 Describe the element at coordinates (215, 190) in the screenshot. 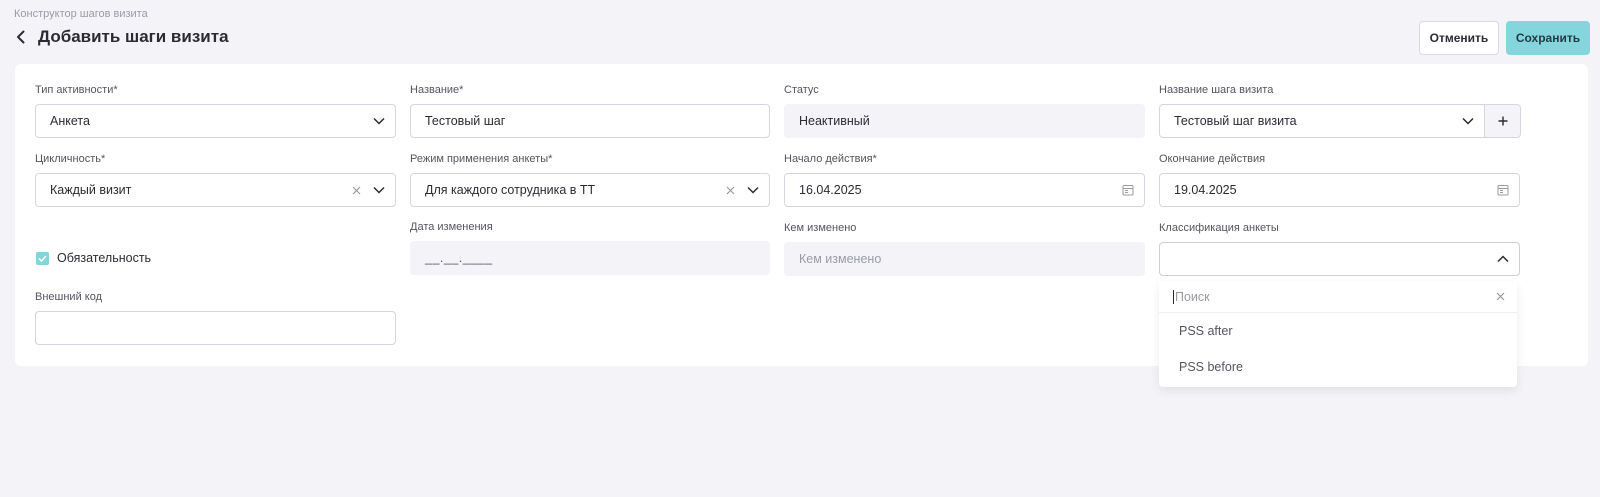

I see `cyclicity-select: Каждый визит` at that location.